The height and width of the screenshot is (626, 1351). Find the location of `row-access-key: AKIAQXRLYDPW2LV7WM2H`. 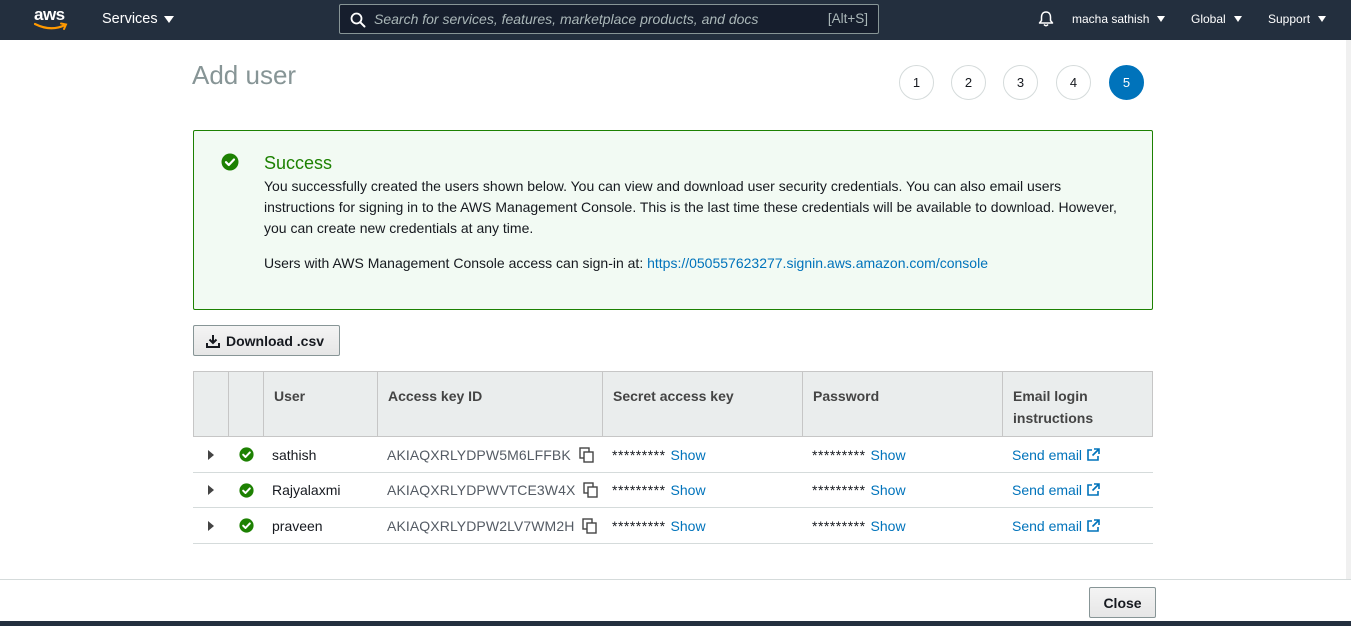

row-access-key: AKIAQXRLYDPW2LV7WM2H is located at coordinates (492, 525).